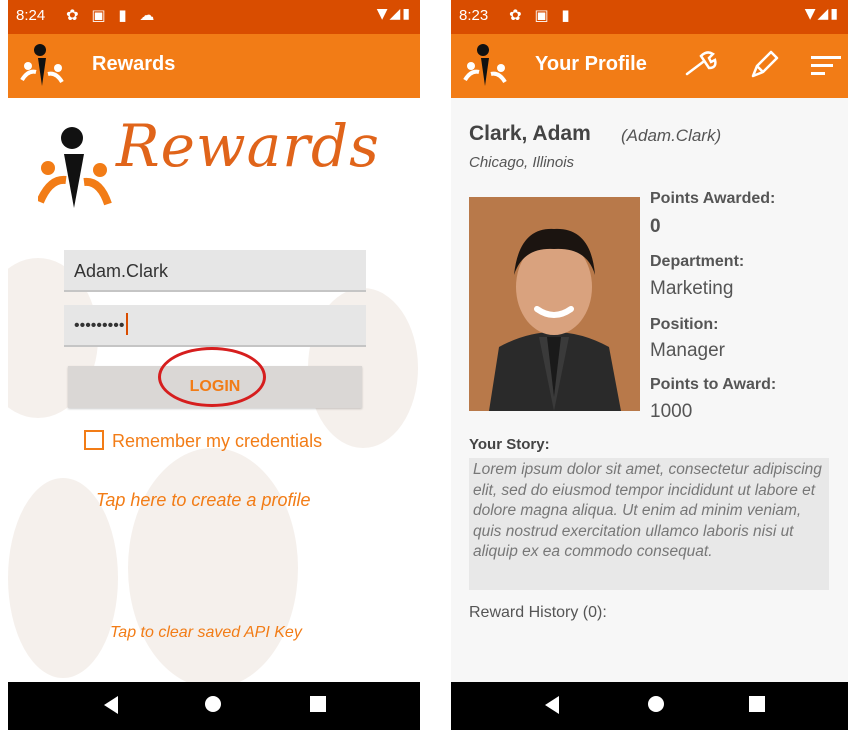 Image resolution: width=848 pixels, height=730 pixels. Describe the element at coordinates (248, 146) in the screenshot. I see `brand-wordmark: Rewards` at that location.